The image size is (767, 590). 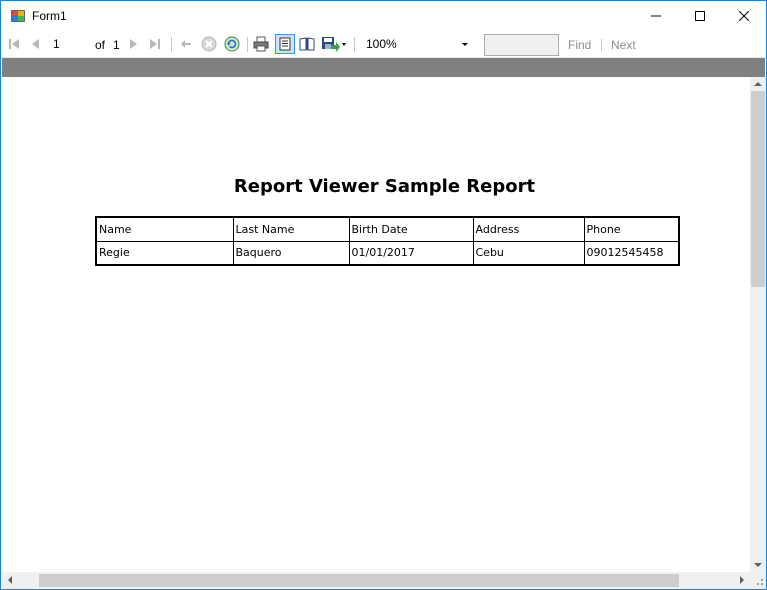 What do you see at coordinates (164, 253) in the screenshot?
I see `cell-name: Regie` at bounding box center [164, 253].